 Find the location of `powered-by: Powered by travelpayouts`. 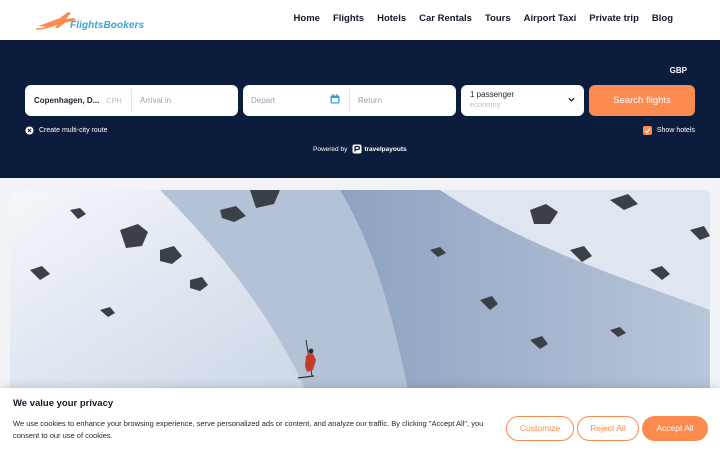

powered-by: Powered by travelpayouts is located at coordinates (360, 149).